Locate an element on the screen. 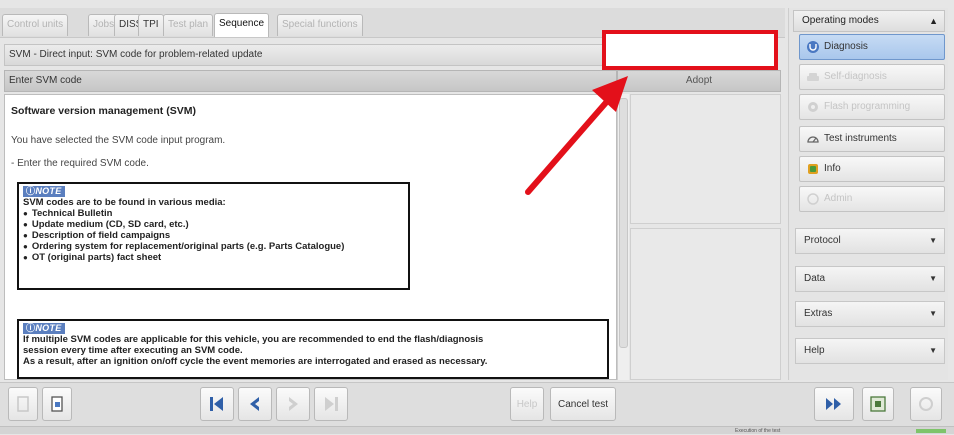  extras-section-button: Extras ▼ is located at coordinates (870, 314).